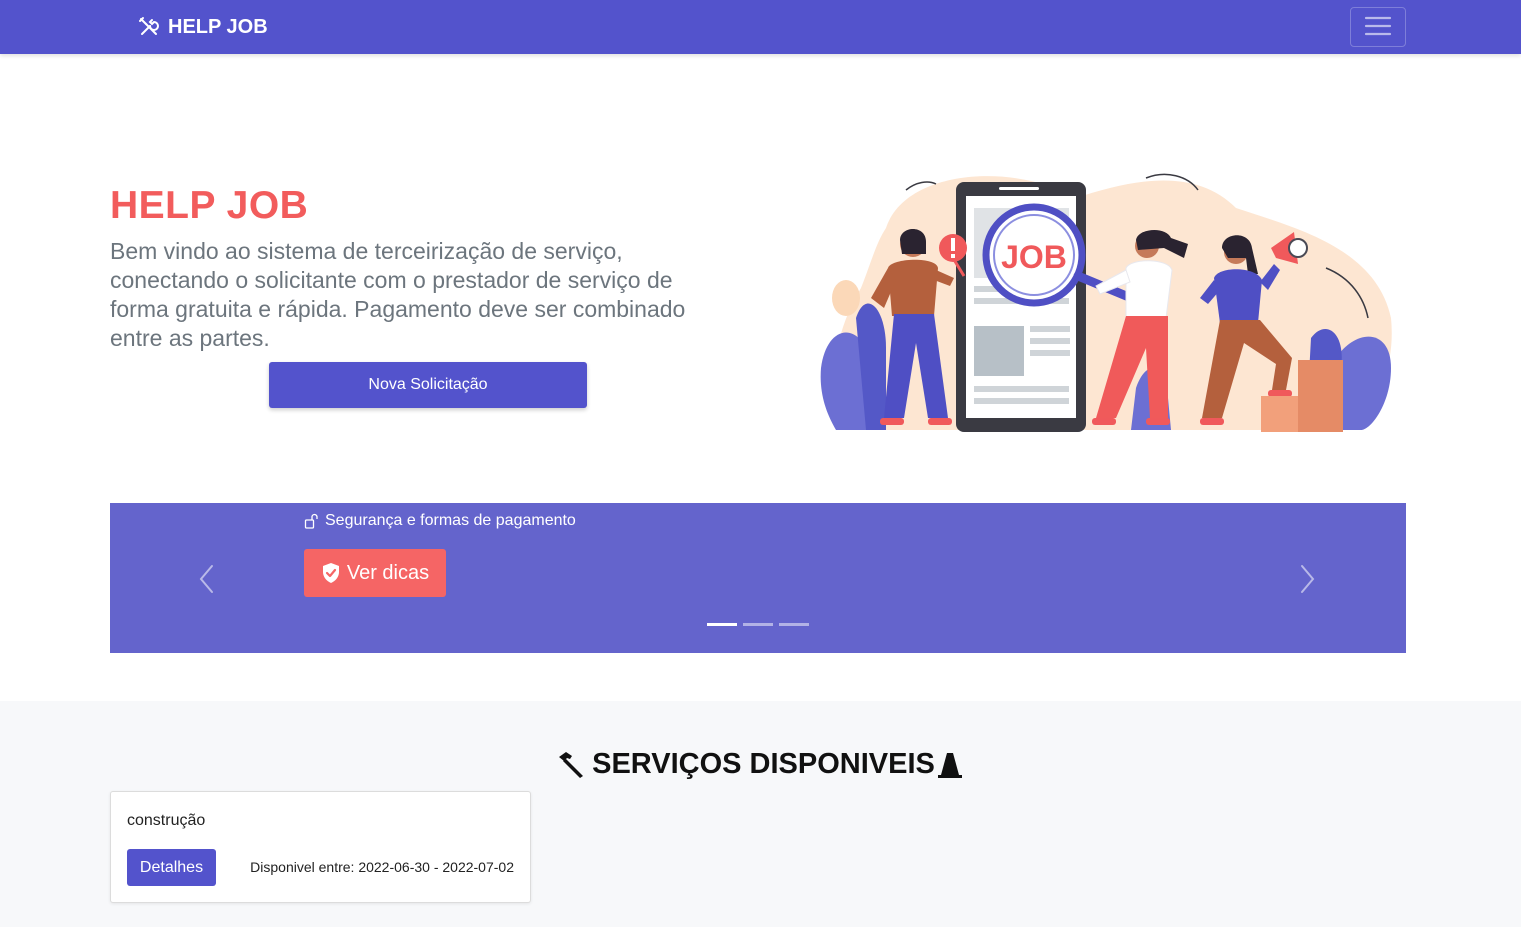 The image size is (1521, 927). Describe the element at coordinates (571, 765) in the screenshot. I see `hammer-icon` at that location.